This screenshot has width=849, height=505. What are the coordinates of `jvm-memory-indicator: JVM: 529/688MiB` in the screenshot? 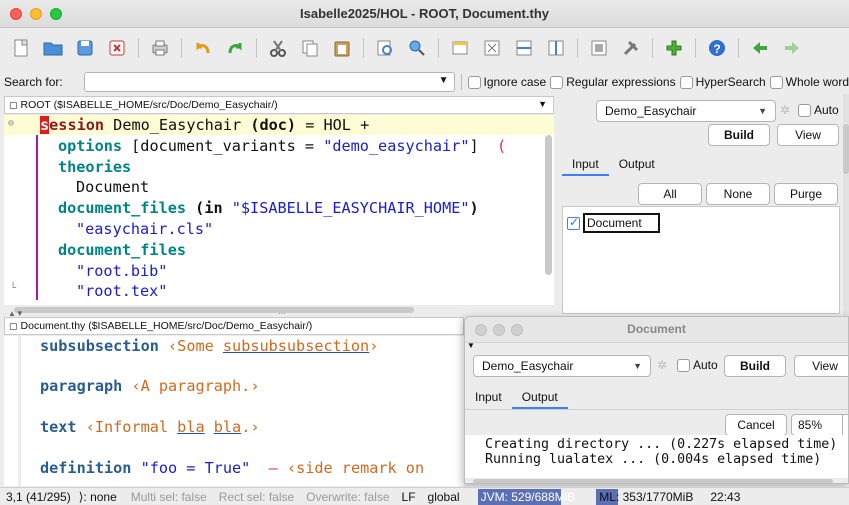 It's located at (524, 496).